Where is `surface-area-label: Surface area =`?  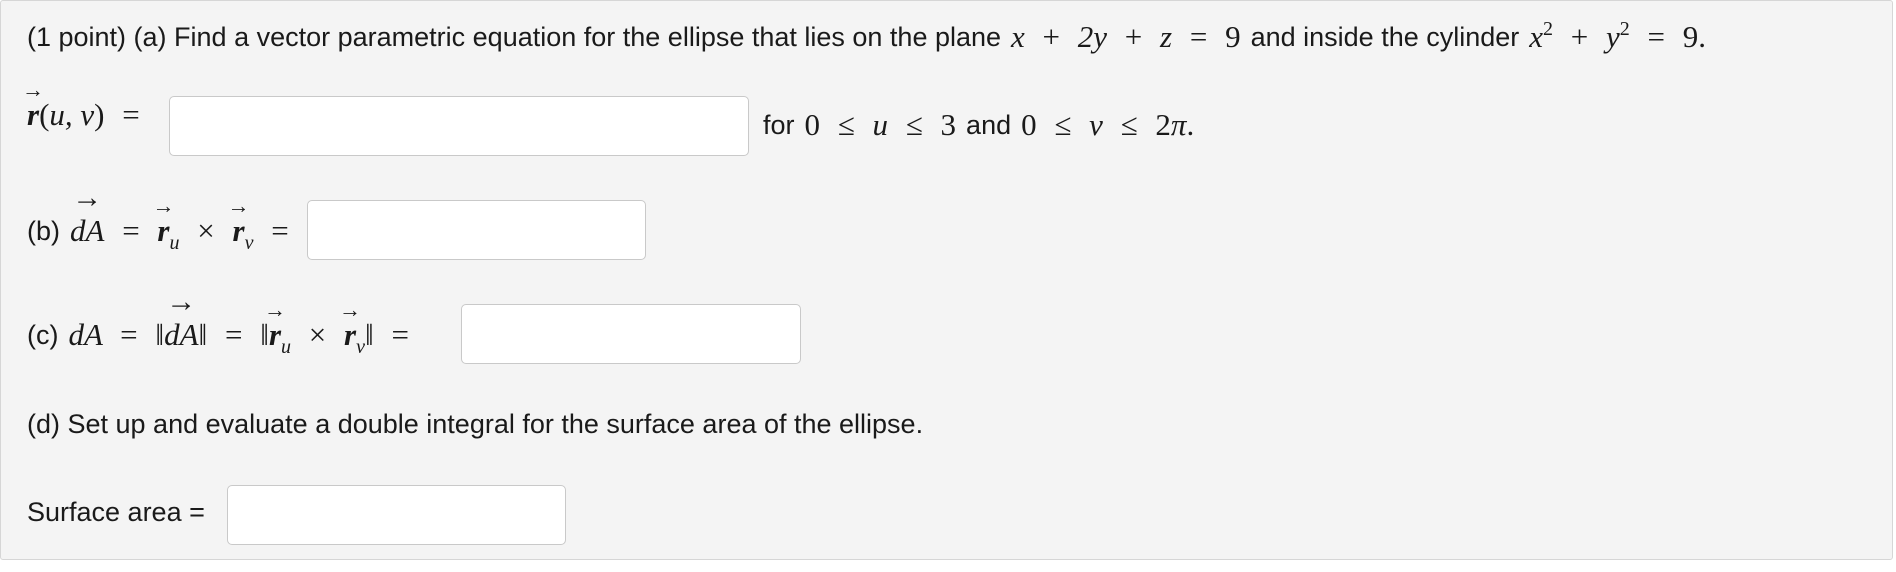 surface-area-label: Surface area = is located at coordinates (116, 512).